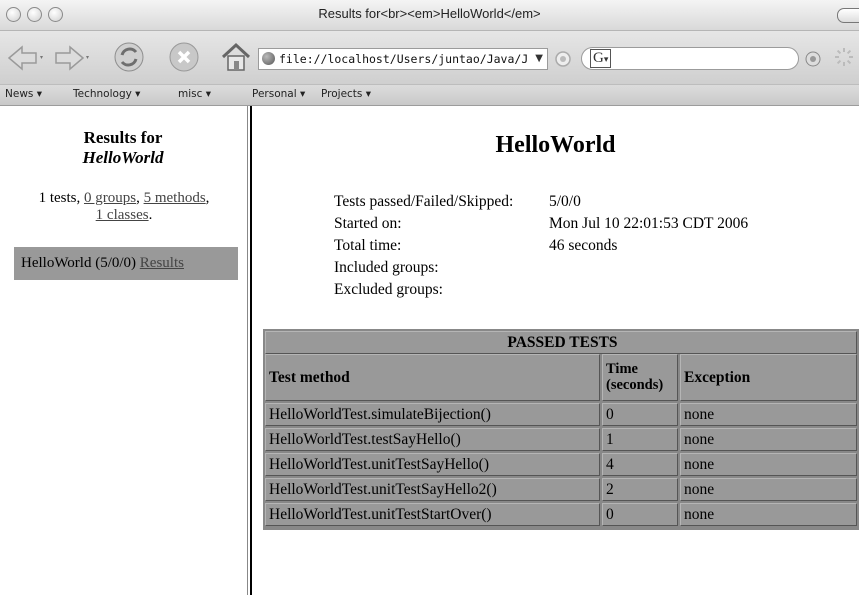 Image resolution: width=859 pixels, height=595 pixels. Describe the element at coordinates (175, 198) in the screenshot. I see `methods-link: 5 methods` at that location.